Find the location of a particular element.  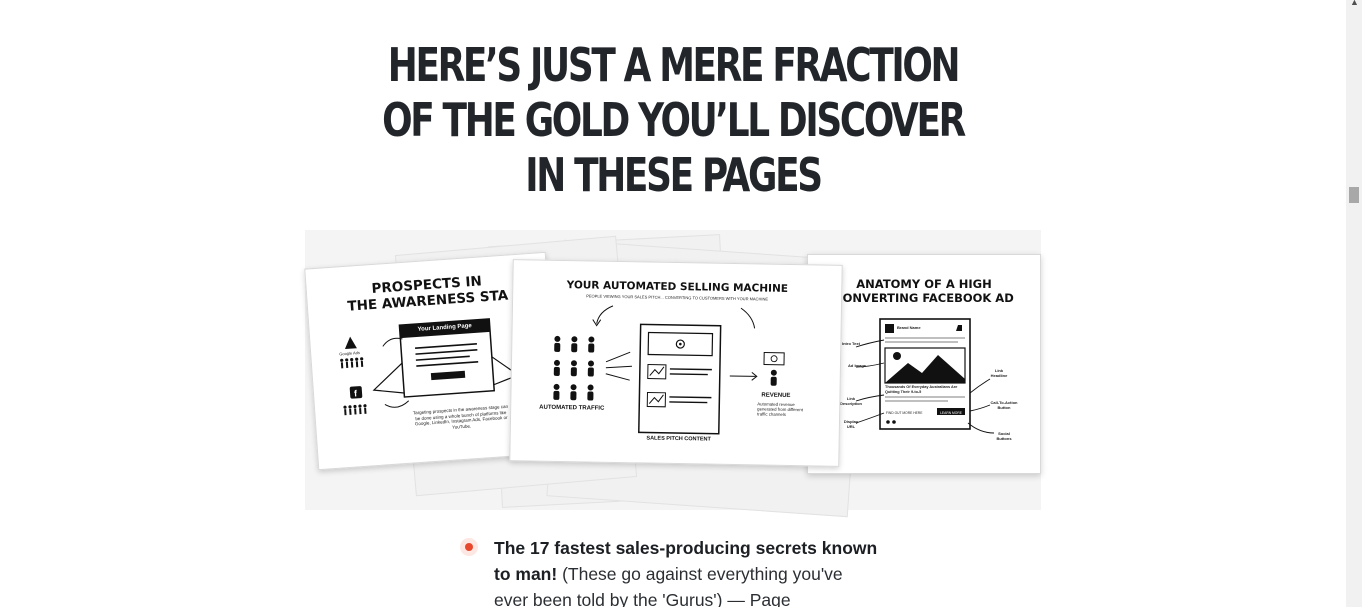

bullet-dot-icon is located at coordinates (469, 547).